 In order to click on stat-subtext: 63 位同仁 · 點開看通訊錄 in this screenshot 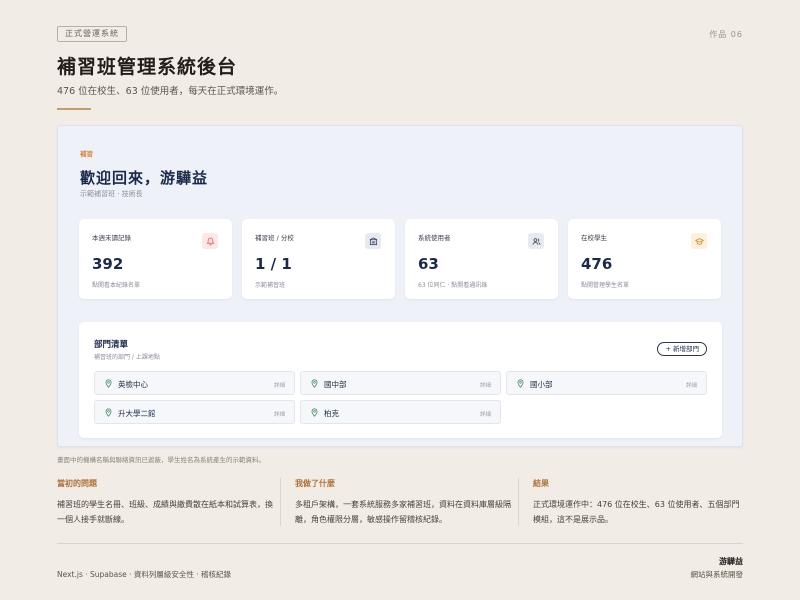, I will do `click(453, 285)`.